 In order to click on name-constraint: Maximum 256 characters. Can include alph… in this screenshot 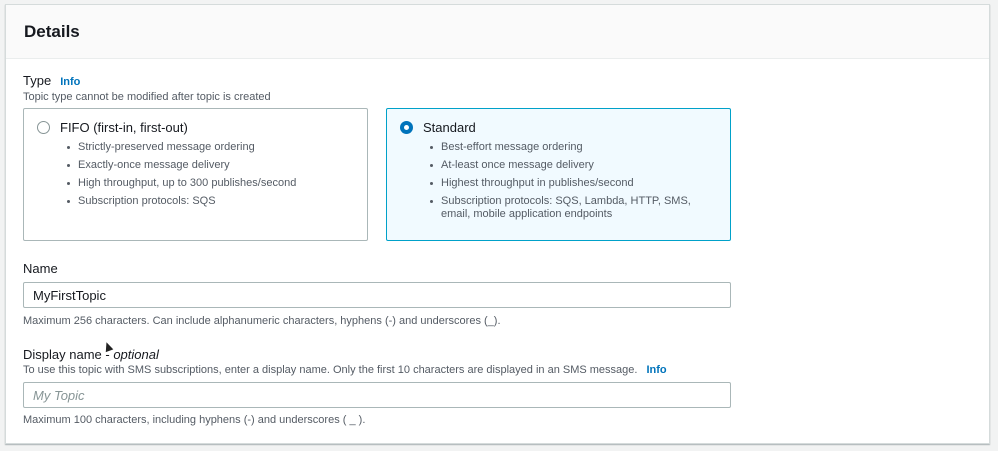, I will do `click(262, 321)`.